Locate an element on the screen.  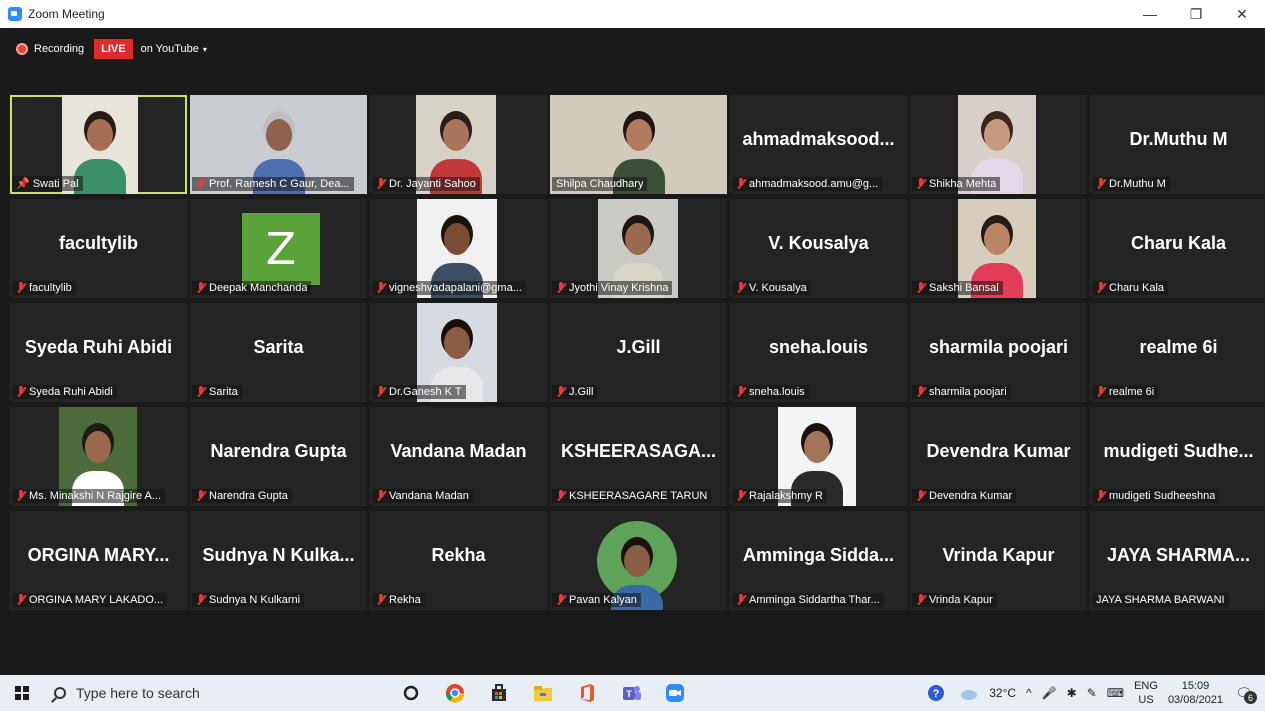
participant-name: Narendra Gupta is located at coordinates (248, 496).